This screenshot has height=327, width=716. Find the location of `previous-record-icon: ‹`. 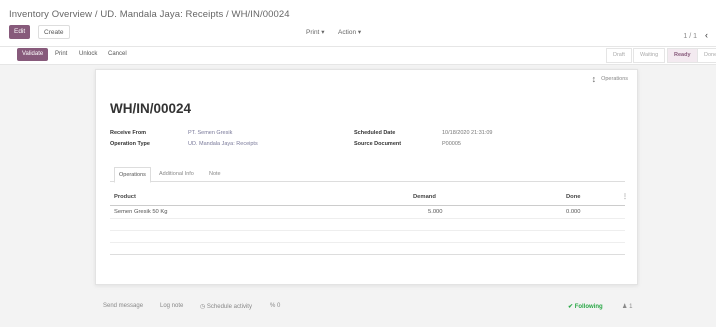

previous-record-icon: ‹ is located at coordinates (706, 35).